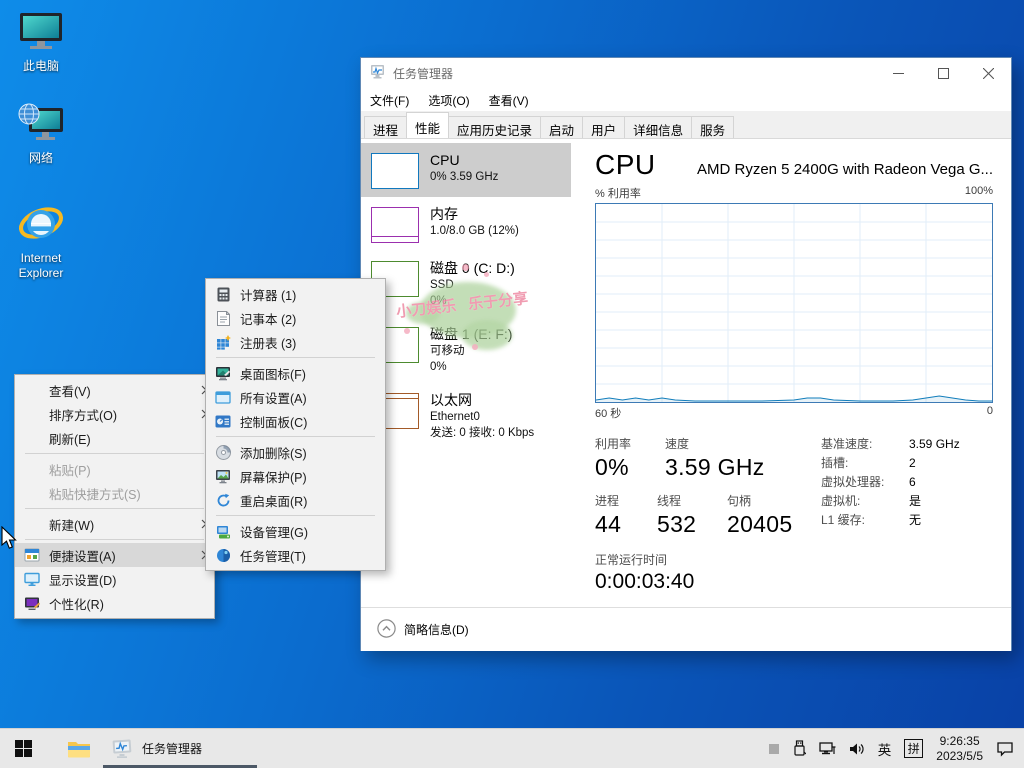 This screenshot has width=1024, height=768. What do you see at coordinates (114, 555) in the screenshot?
I see `menu-item-quick-settings: 便捷设置(A)` at bounding box center [114, 555].